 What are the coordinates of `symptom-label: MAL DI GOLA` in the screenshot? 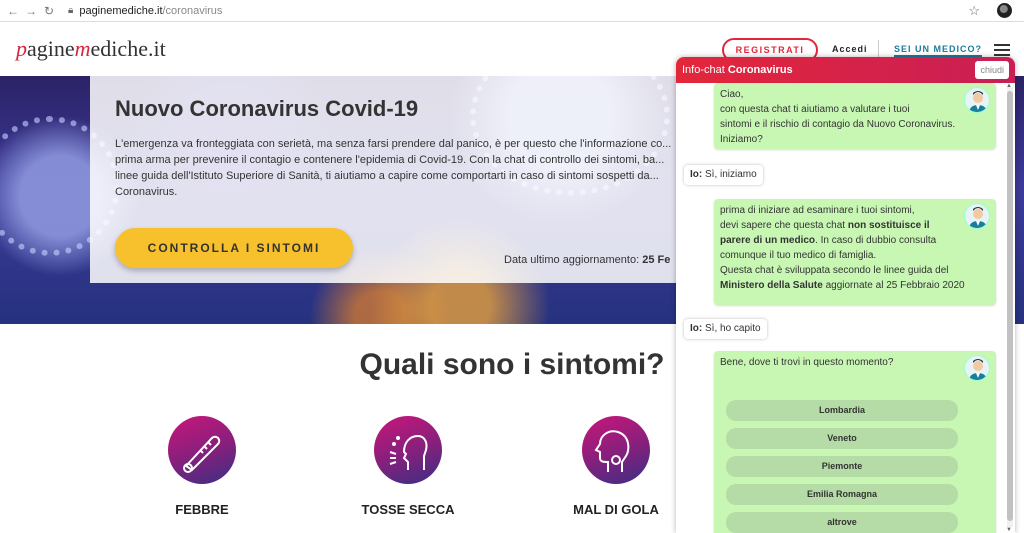 It's located at (616, 509).